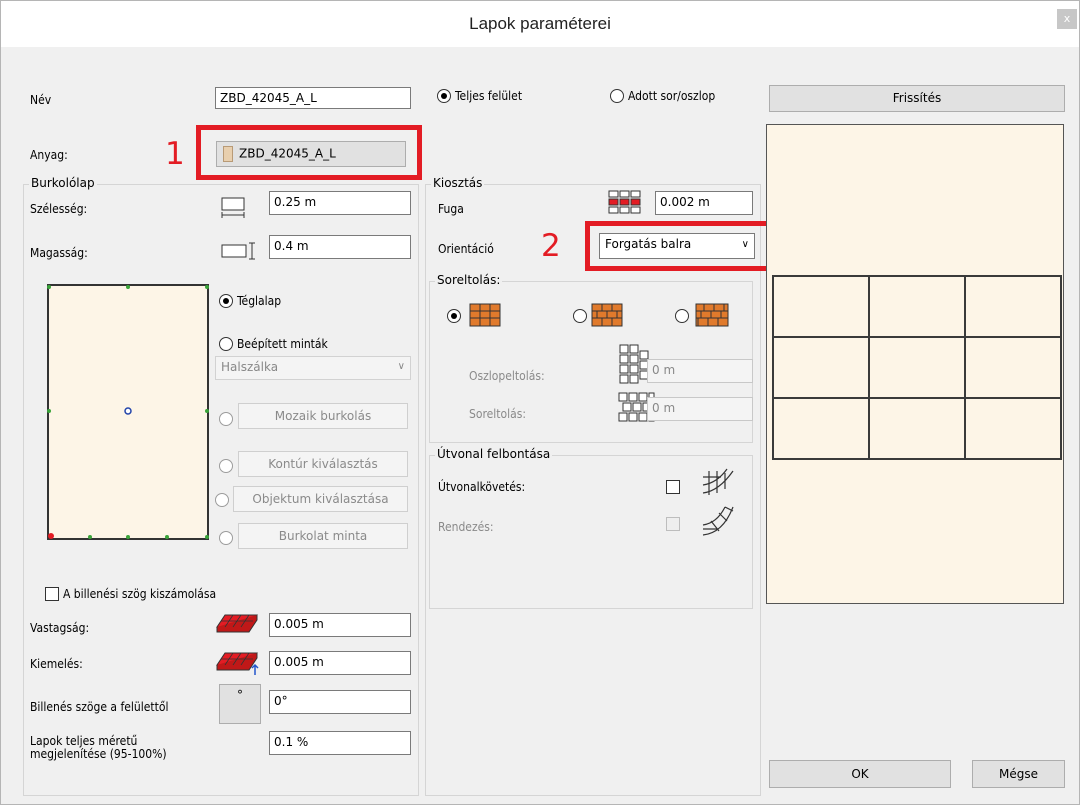  I want to click on tile-shape-preview, so click(128, 412).